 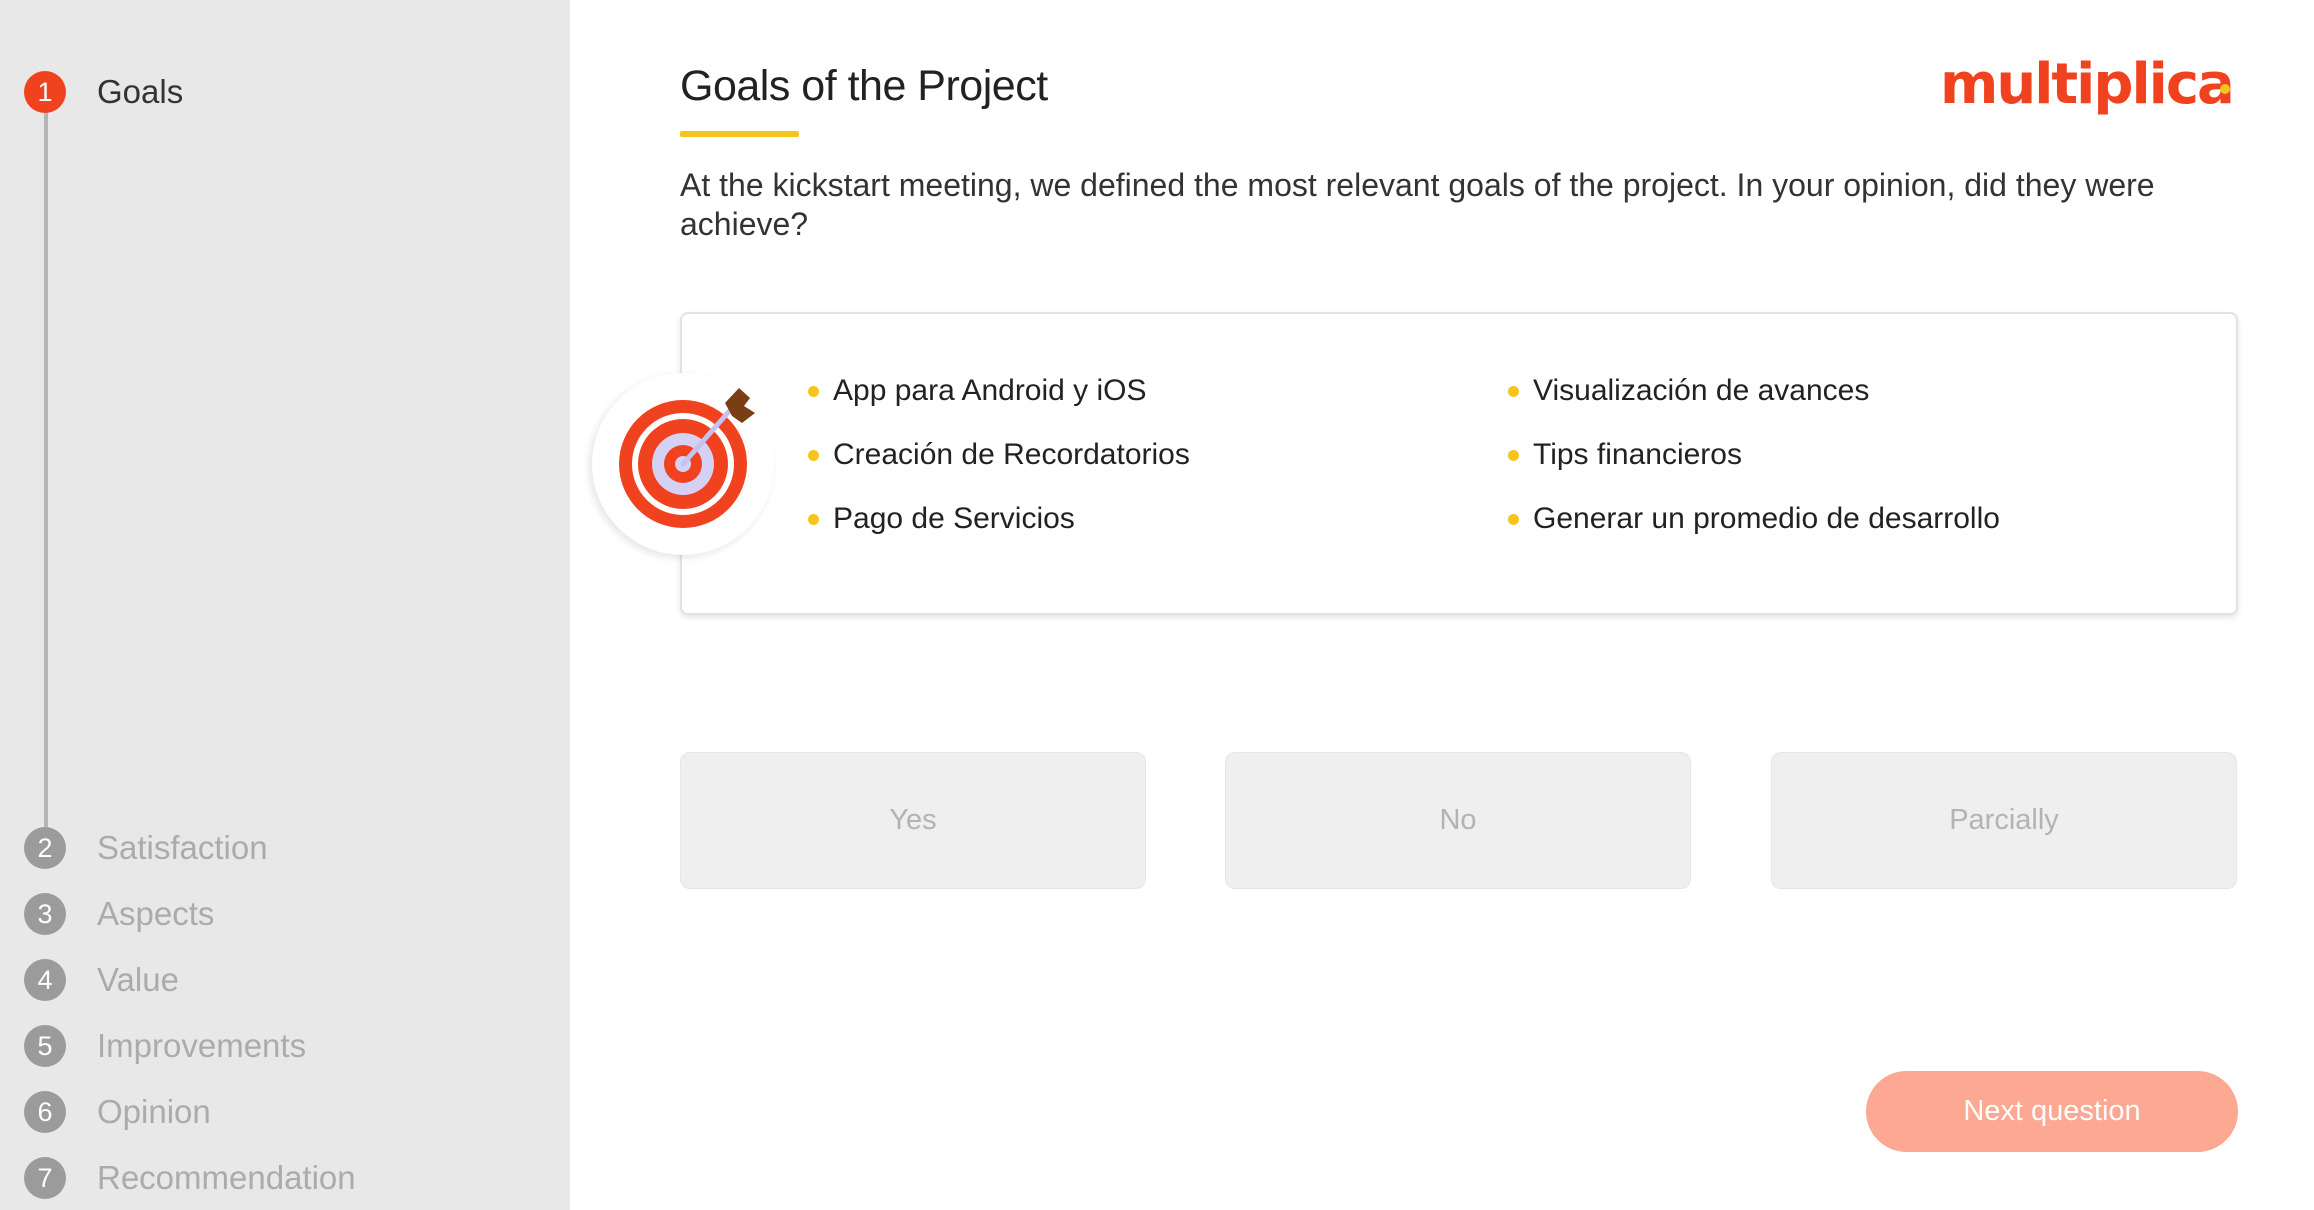 I want to click on goal-item: App para Android y iOS, so click(x=977, y=391).